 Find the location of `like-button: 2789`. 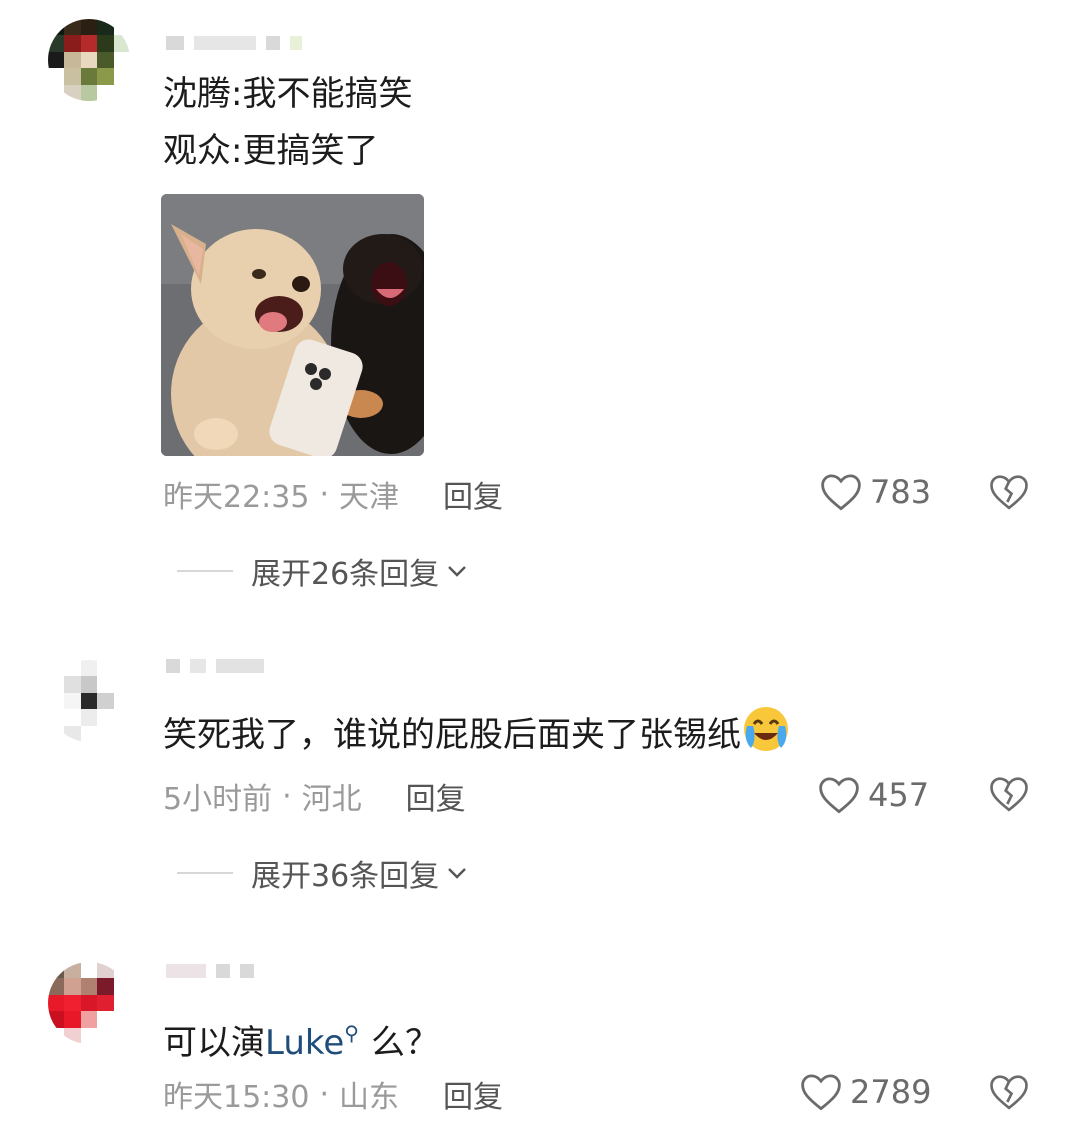

like-button: 2789 is located at coordinates (865, 1092).